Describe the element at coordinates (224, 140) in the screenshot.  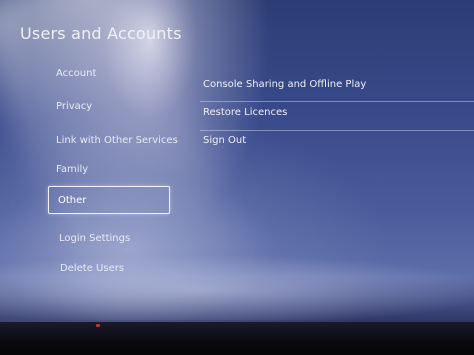
I see `option-sign-out: Sign Out` at that location.